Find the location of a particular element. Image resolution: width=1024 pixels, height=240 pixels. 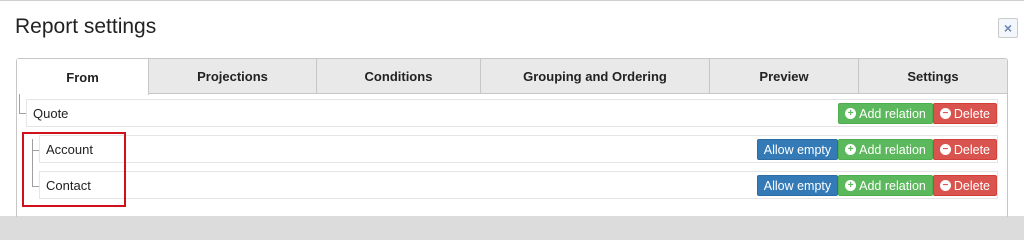

close-button: × is located at coordinates (1008, 28).